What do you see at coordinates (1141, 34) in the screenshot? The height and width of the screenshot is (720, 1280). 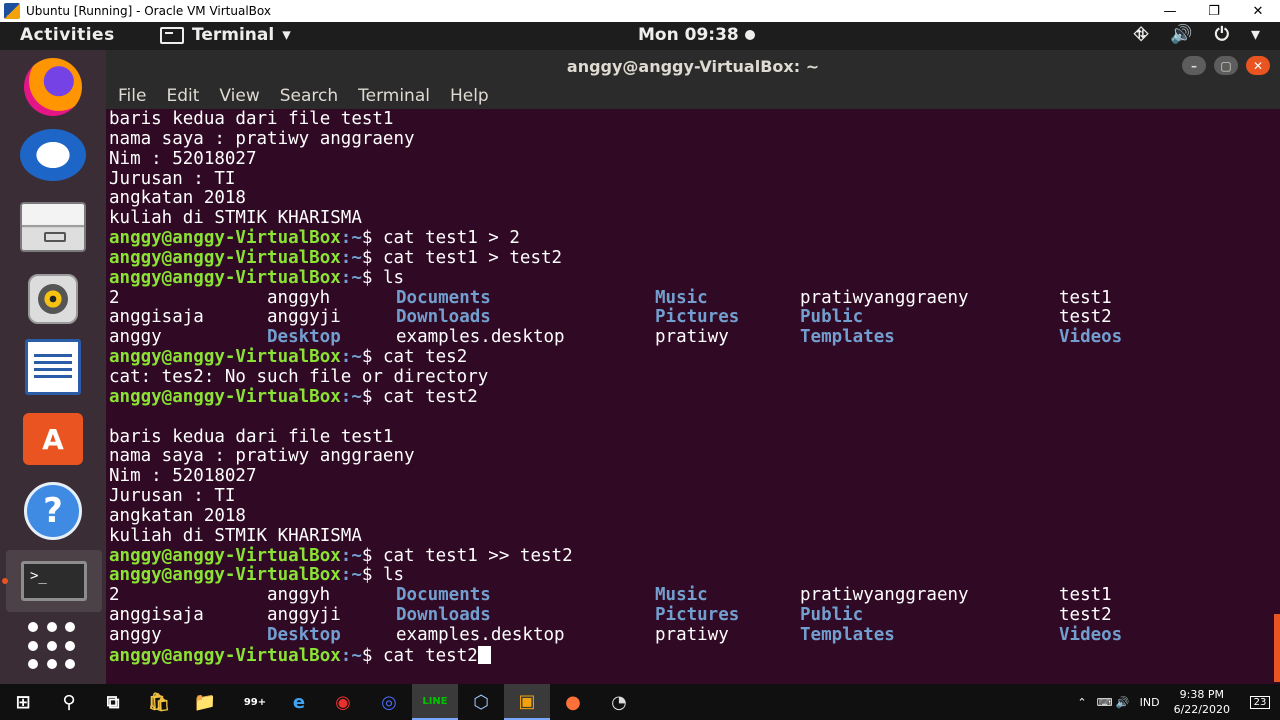 I see `network-icon: ⛗` at bounding box center [1141, 34].